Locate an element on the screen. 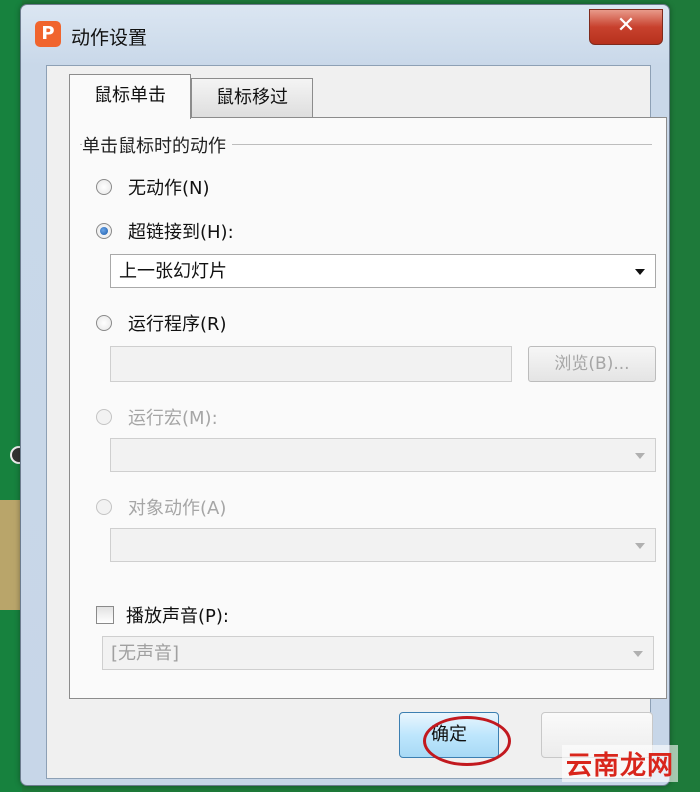 This screenshot has width=700, height=792. close-icon: ✕ is located at coordinates (626, 25).